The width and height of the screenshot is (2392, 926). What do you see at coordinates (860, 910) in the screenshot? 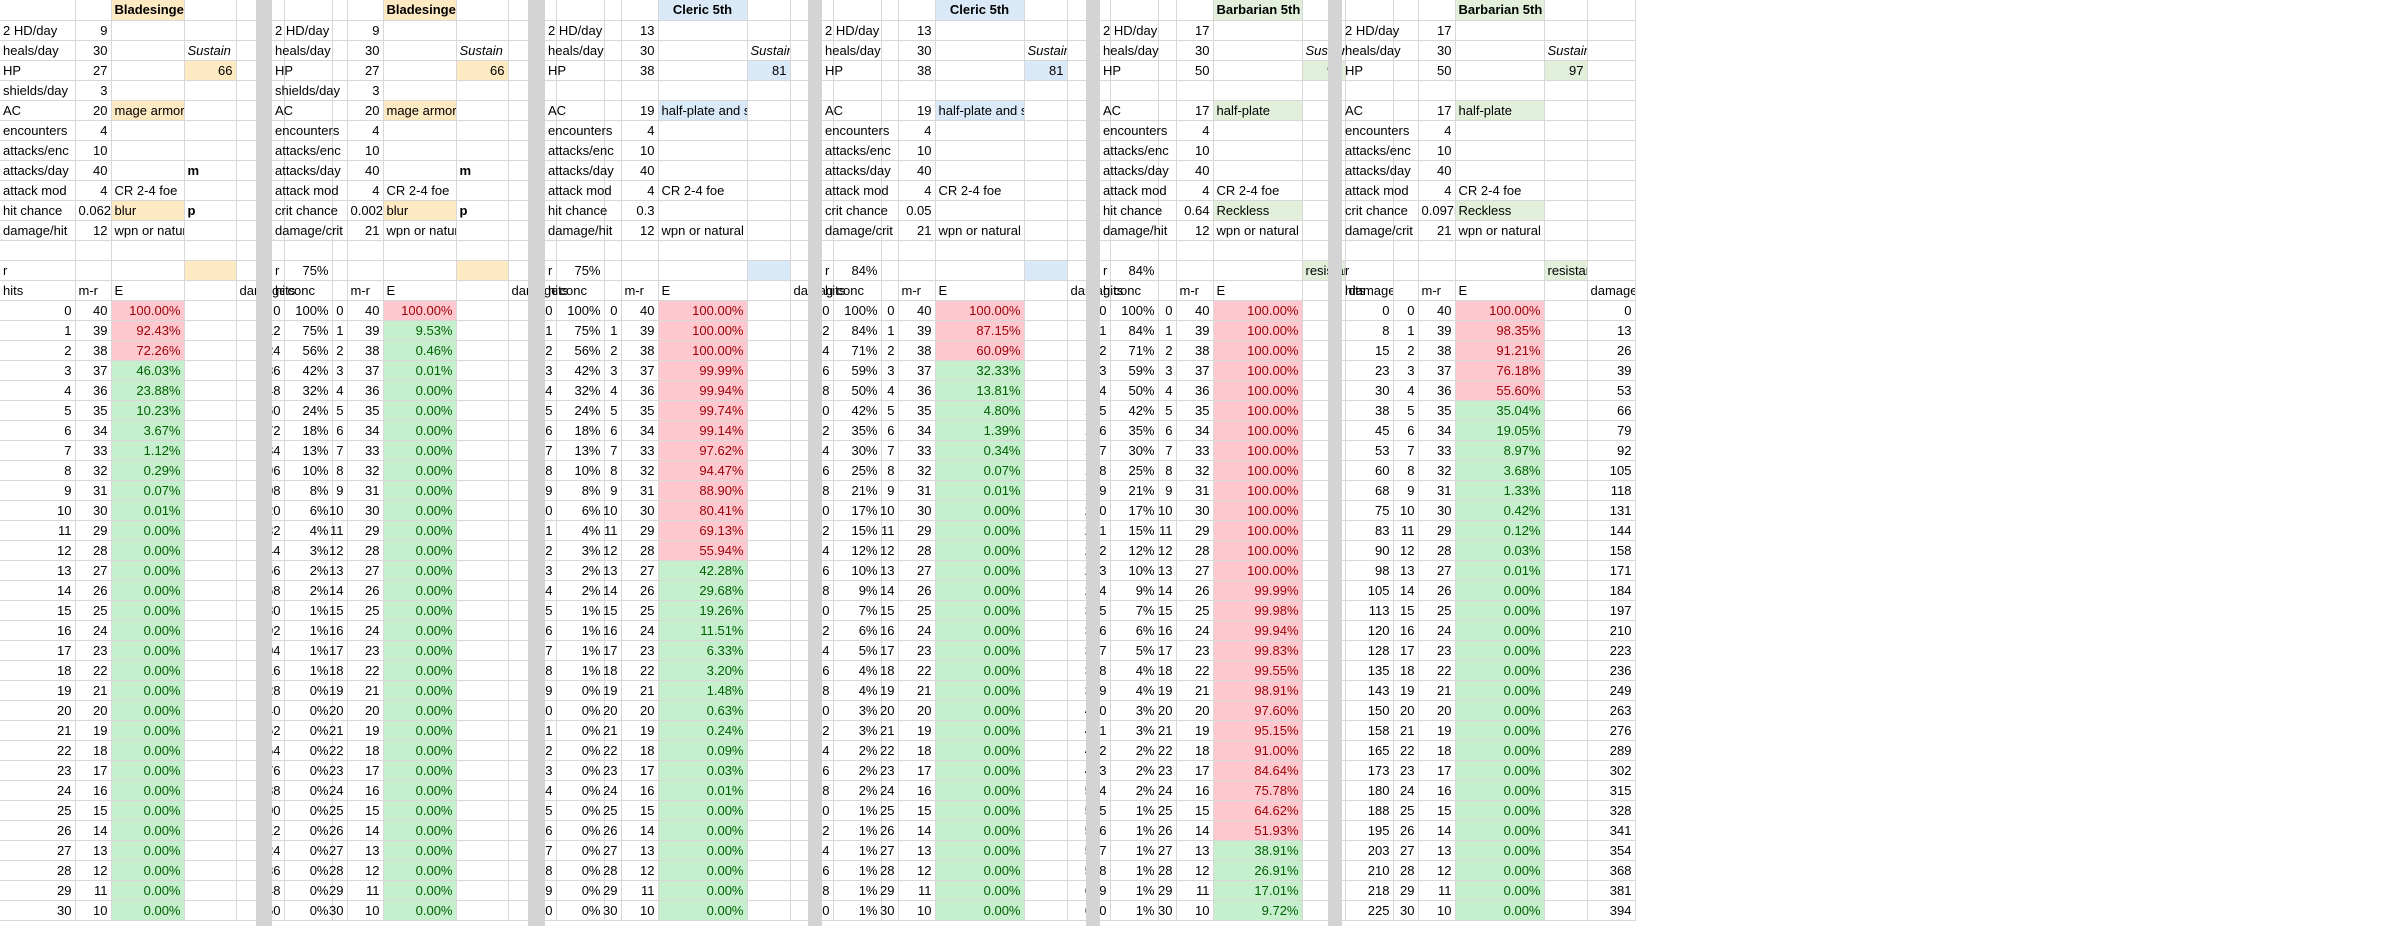
I see `hits-cell: 30` at bounding box center [860, 910].